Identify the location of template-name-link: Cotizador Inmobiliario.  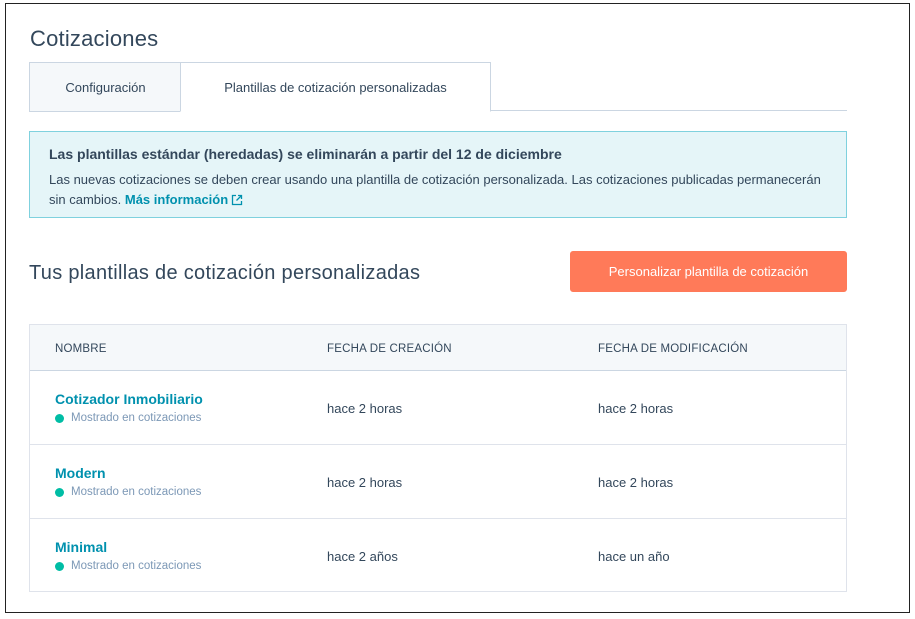
(129, 399).